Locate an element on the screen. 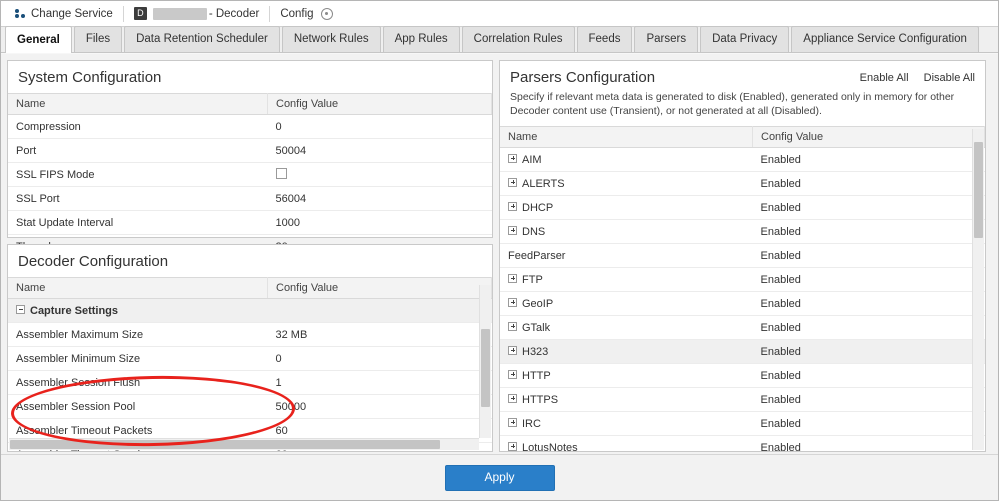 The height and width of the screenshot is (501, 999). table-row: DHCP Enabled is located at coordinates (742, 208).